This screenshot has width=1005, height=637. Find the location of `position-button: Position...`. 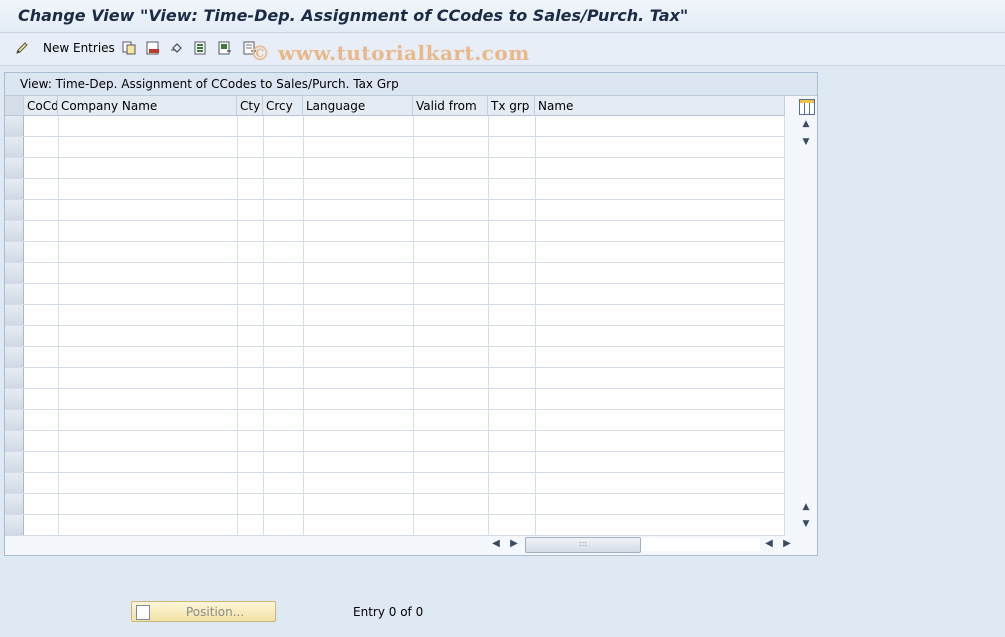

position-button: Position... is located at coordinates (203, 611).